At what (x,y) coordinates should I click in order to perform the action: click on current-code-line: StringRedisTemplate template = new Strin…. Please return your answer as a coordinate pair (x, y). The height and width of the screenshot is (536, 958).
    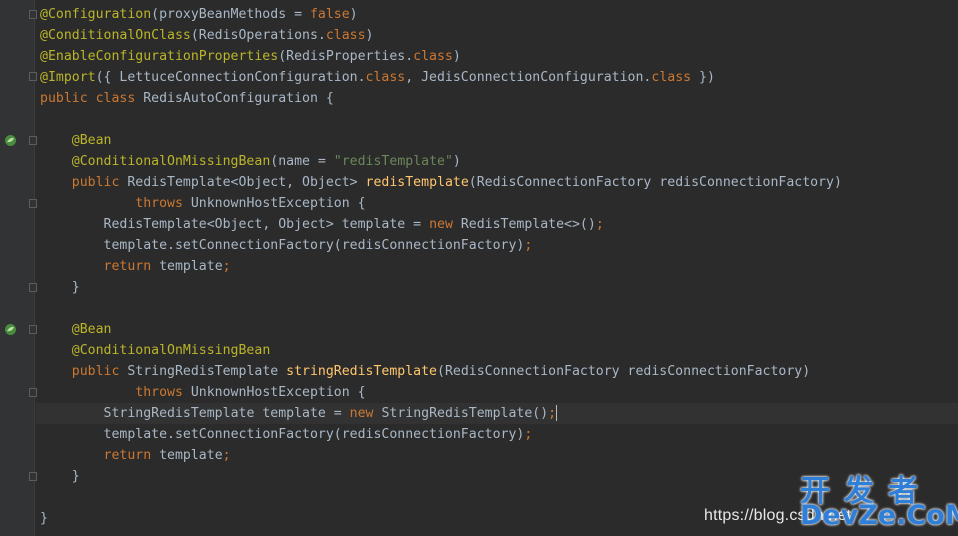
    Looking at the image, I should click on (497, 413).